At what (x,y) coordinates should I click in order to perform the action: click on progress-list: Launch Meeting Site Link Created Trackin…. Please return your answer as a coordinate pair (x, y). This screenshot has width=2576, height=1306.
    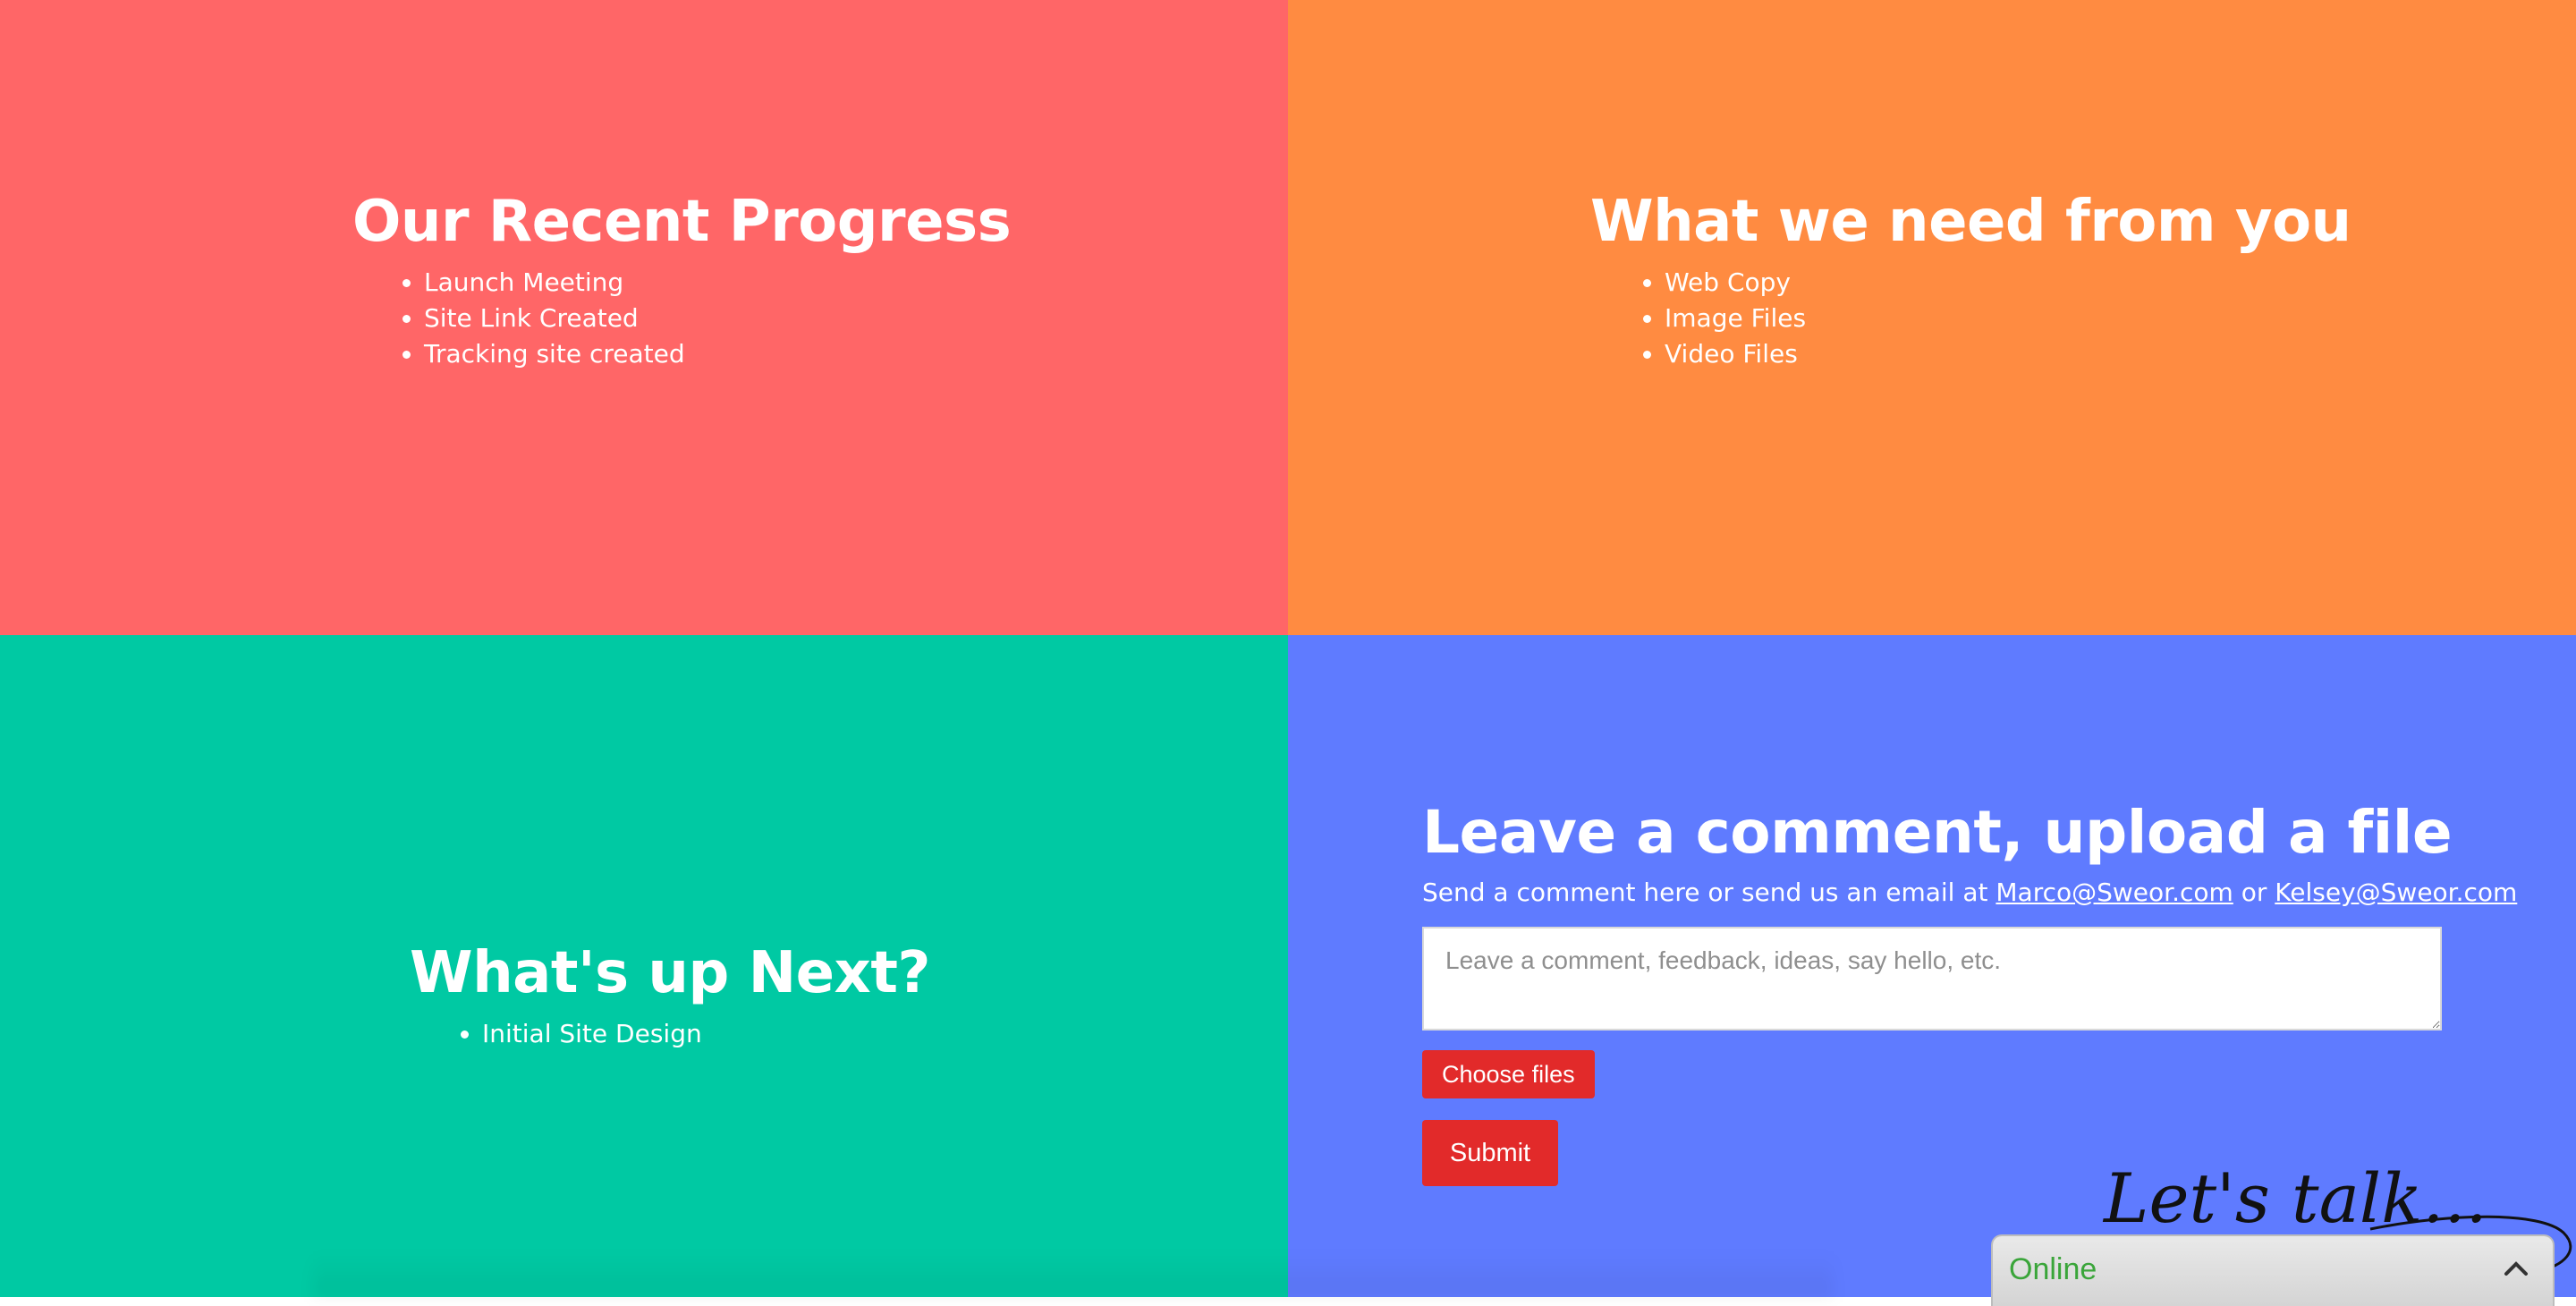
    Looking at the image, I should click on (681, 319).